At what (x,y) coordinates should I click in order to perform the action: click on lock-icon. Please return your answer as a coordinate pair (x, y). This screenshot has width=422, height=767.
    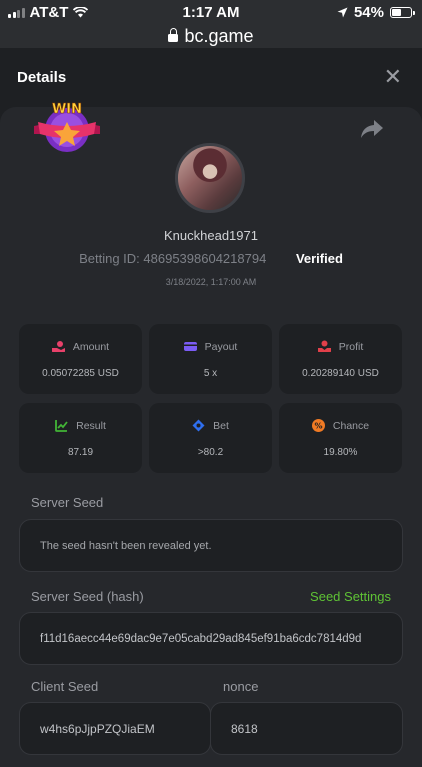
    Looking at the image, I should click on (173, 35).